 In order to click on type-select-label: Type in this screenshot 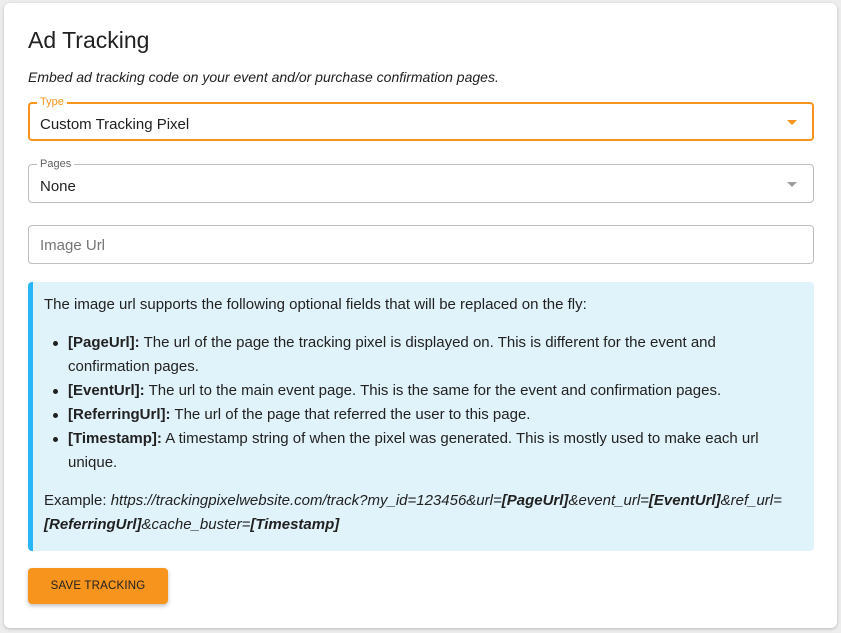, I will do `click(52, 102)`.